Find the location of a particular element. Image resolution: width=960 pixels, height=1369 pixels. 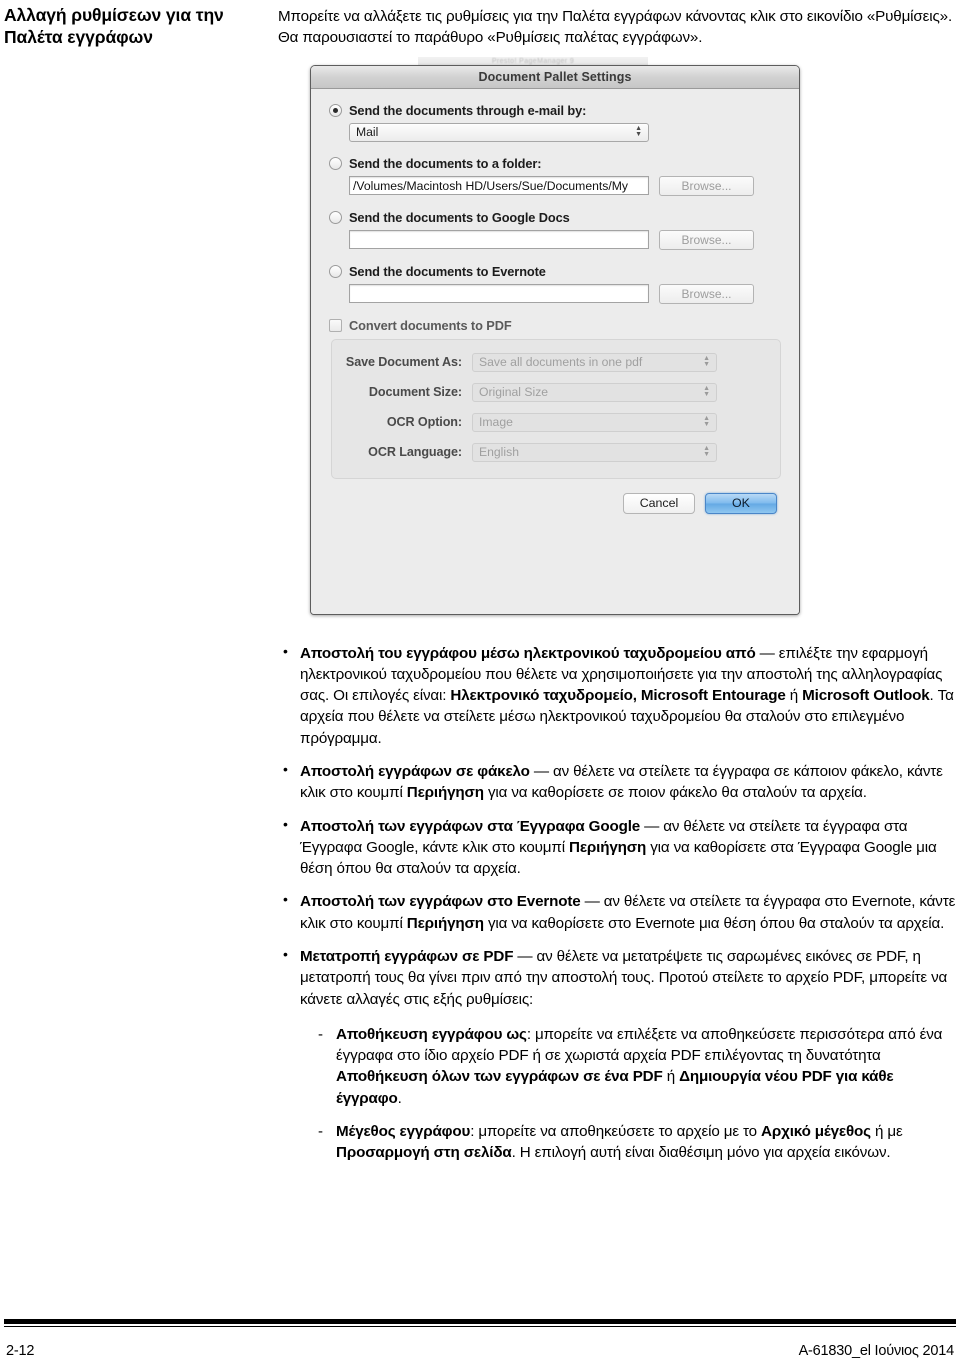

ocr-language-label: OCR Language: is located at coordinates (415, 452).